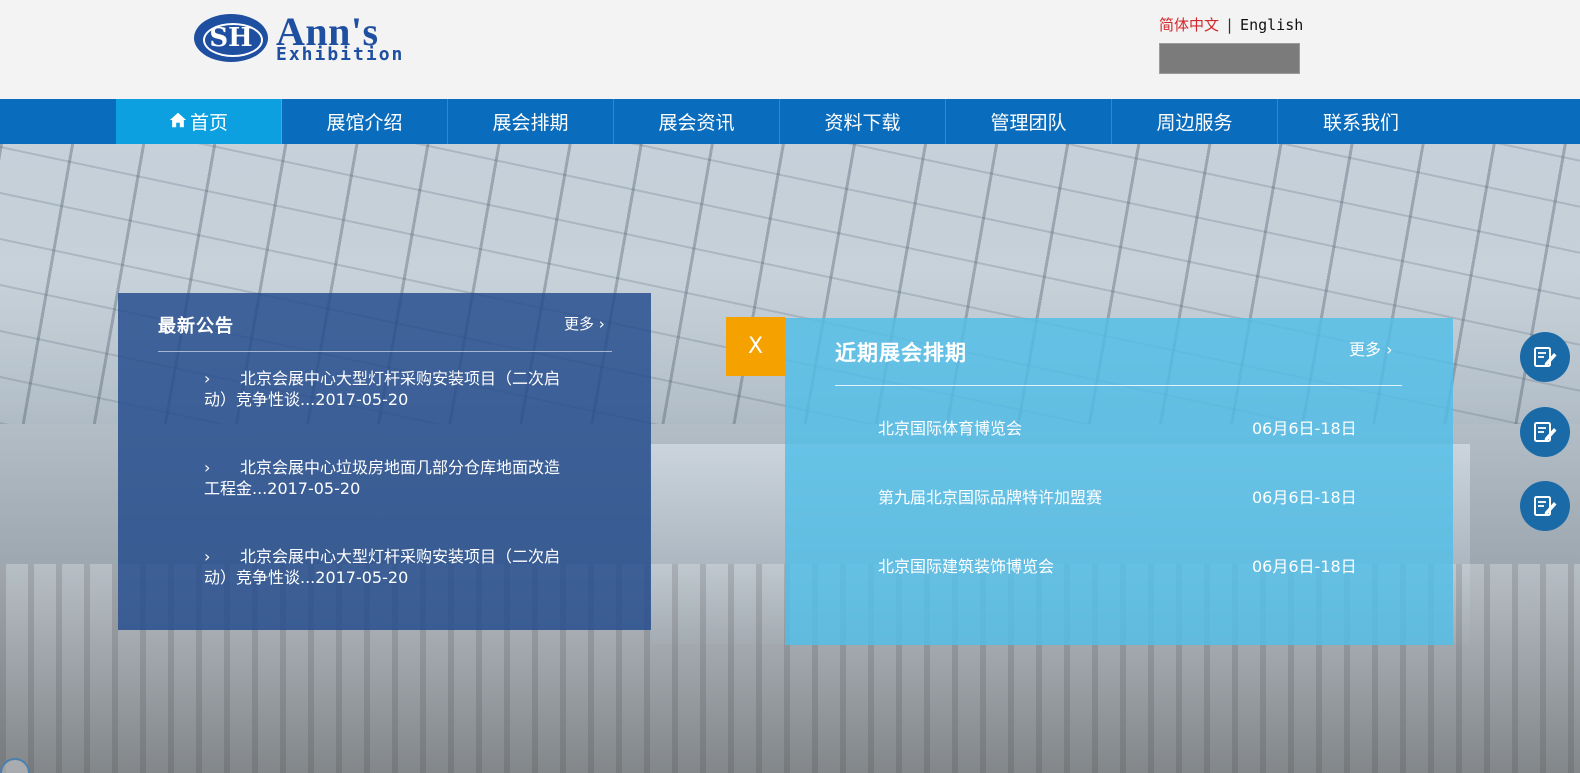 The image size is (1580, 773). I want to click on schedule-row: 第九届北京国际品牌特许加盟赛 06月6日-18日, so click(1118, 496).